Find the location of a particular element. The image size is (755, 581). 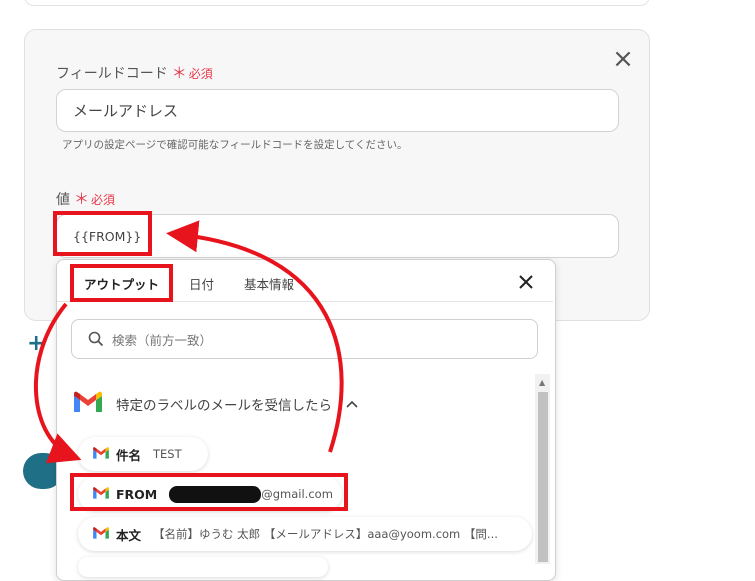

arrow-to-value is located at coordinates (255, 336).